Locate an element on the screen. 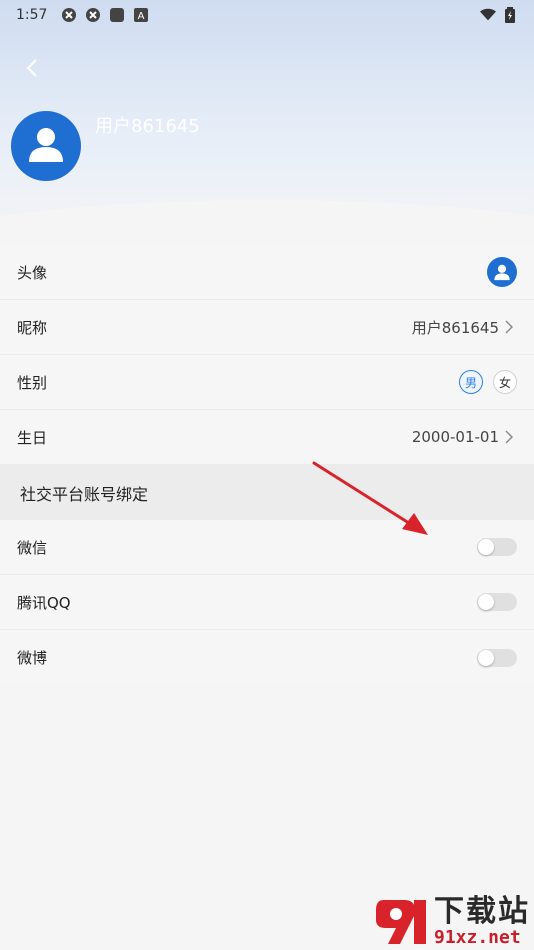 This screenshot has height=950, width=534. avatar-thumbnail is located at coordinates (502, 272).